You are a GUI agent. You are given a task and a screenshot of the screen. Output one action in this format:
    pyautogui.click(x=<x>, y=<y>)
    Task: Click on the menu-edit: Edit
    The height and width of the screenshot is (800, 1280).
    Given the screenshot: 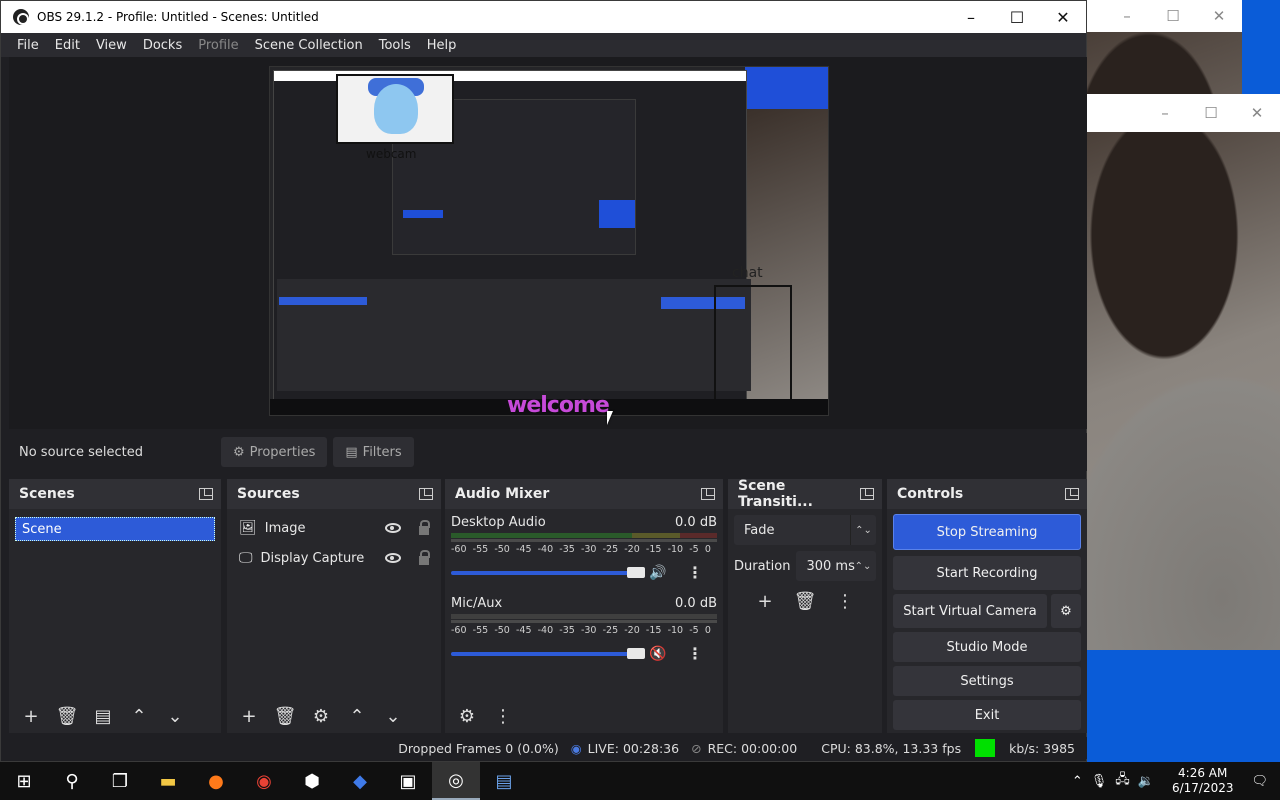 What is the action you would take?
    pyautogui.click(x=67, y=45)
    